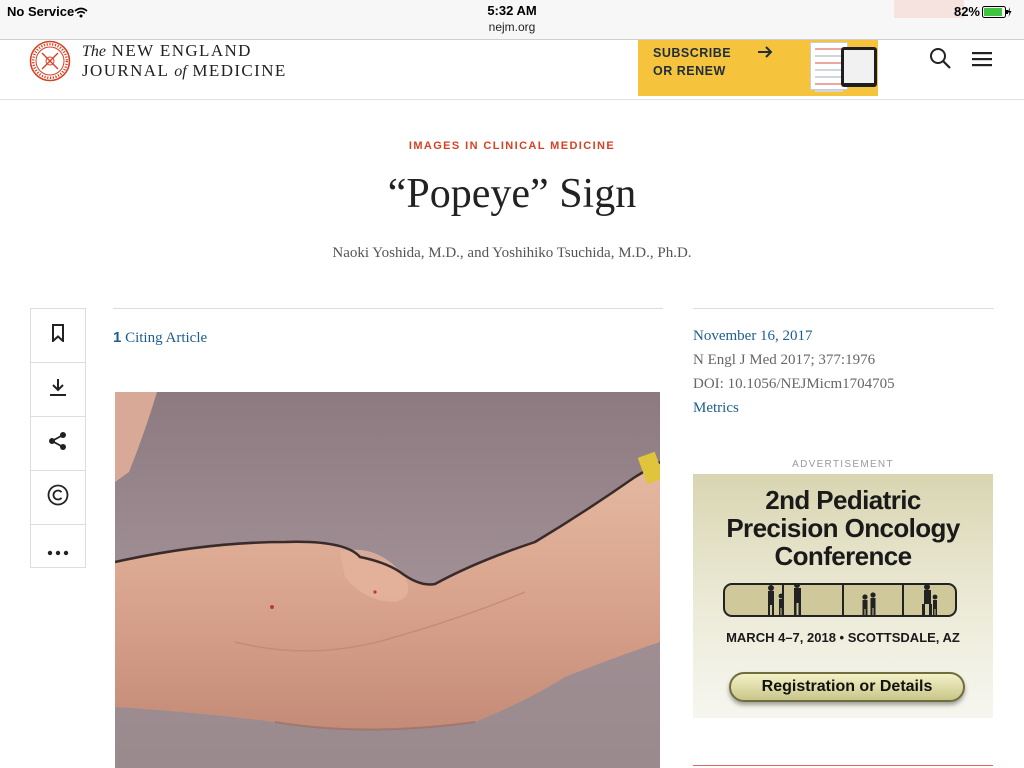  I want to click on masthead-journal: JOURNAL, so click(125, 70).